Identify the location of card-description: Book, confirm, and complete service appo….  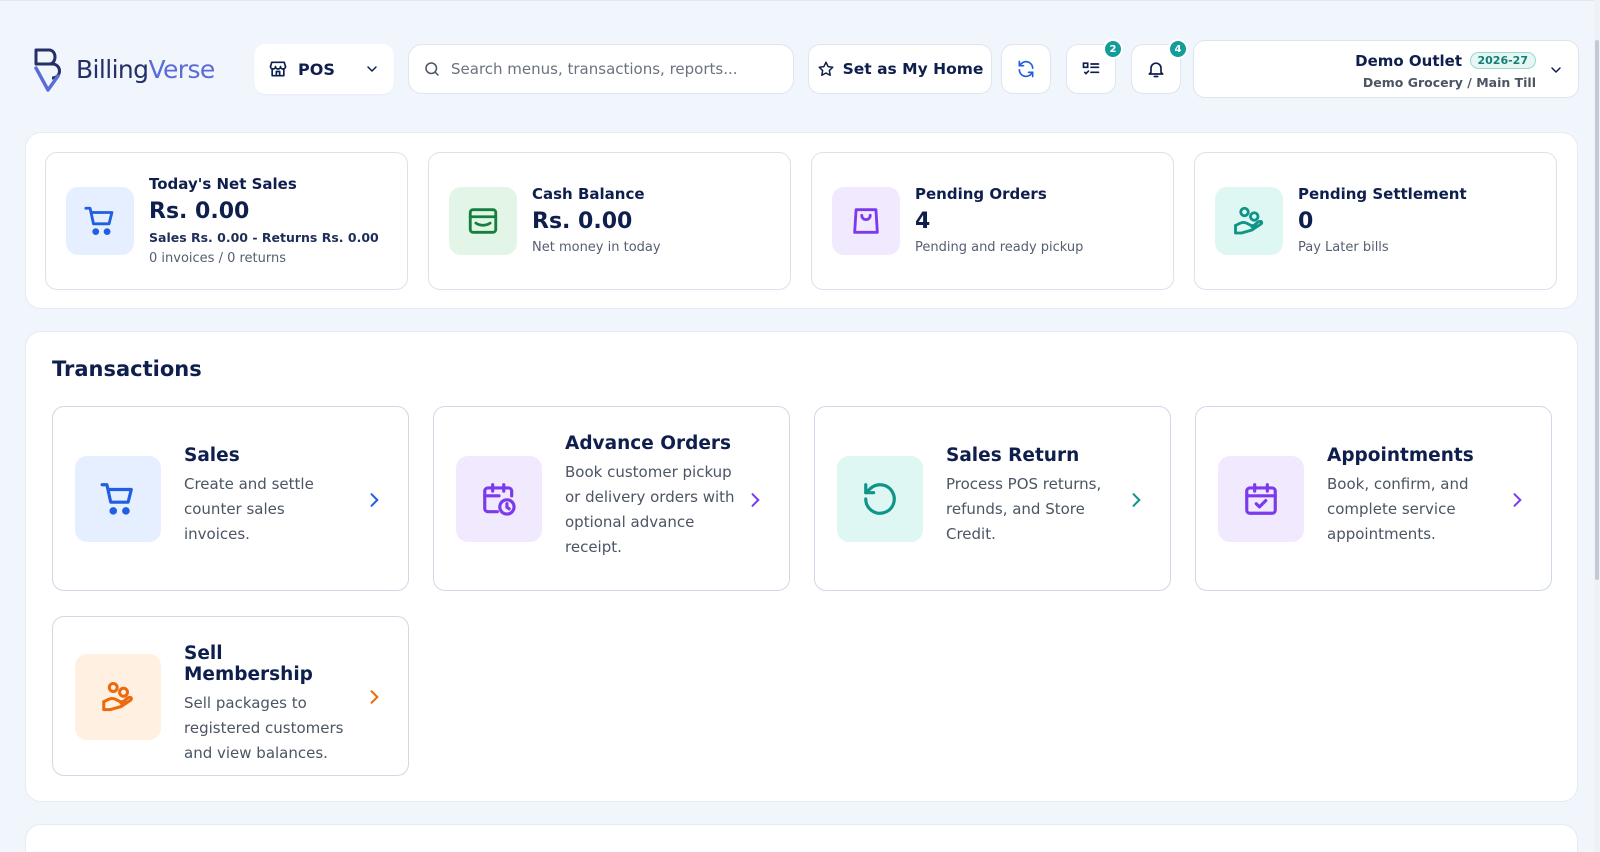
(1398, 509).